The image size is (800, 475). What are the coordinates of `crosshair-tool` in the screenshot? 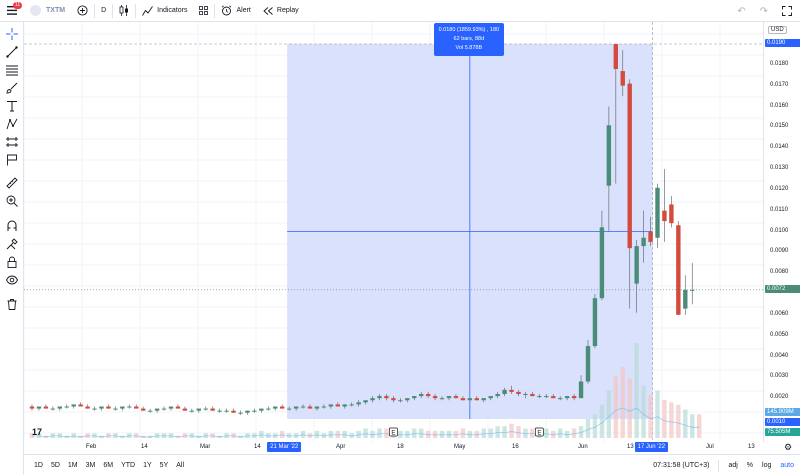 It's located at (12, 34).